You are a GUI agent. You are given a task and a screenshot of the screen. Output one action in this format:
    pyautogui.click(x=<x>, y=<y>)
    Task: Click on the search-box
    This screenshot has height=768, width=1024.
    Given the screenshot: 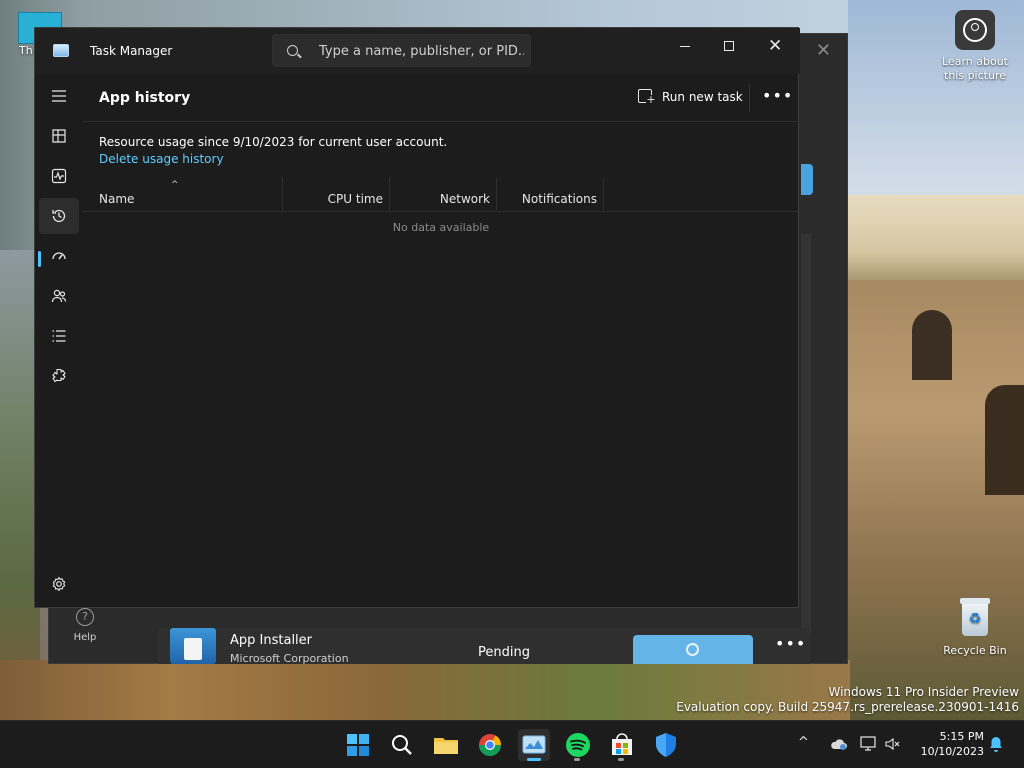 What is the action you would take?
    pyautogui.click(x=401, y=50)
    